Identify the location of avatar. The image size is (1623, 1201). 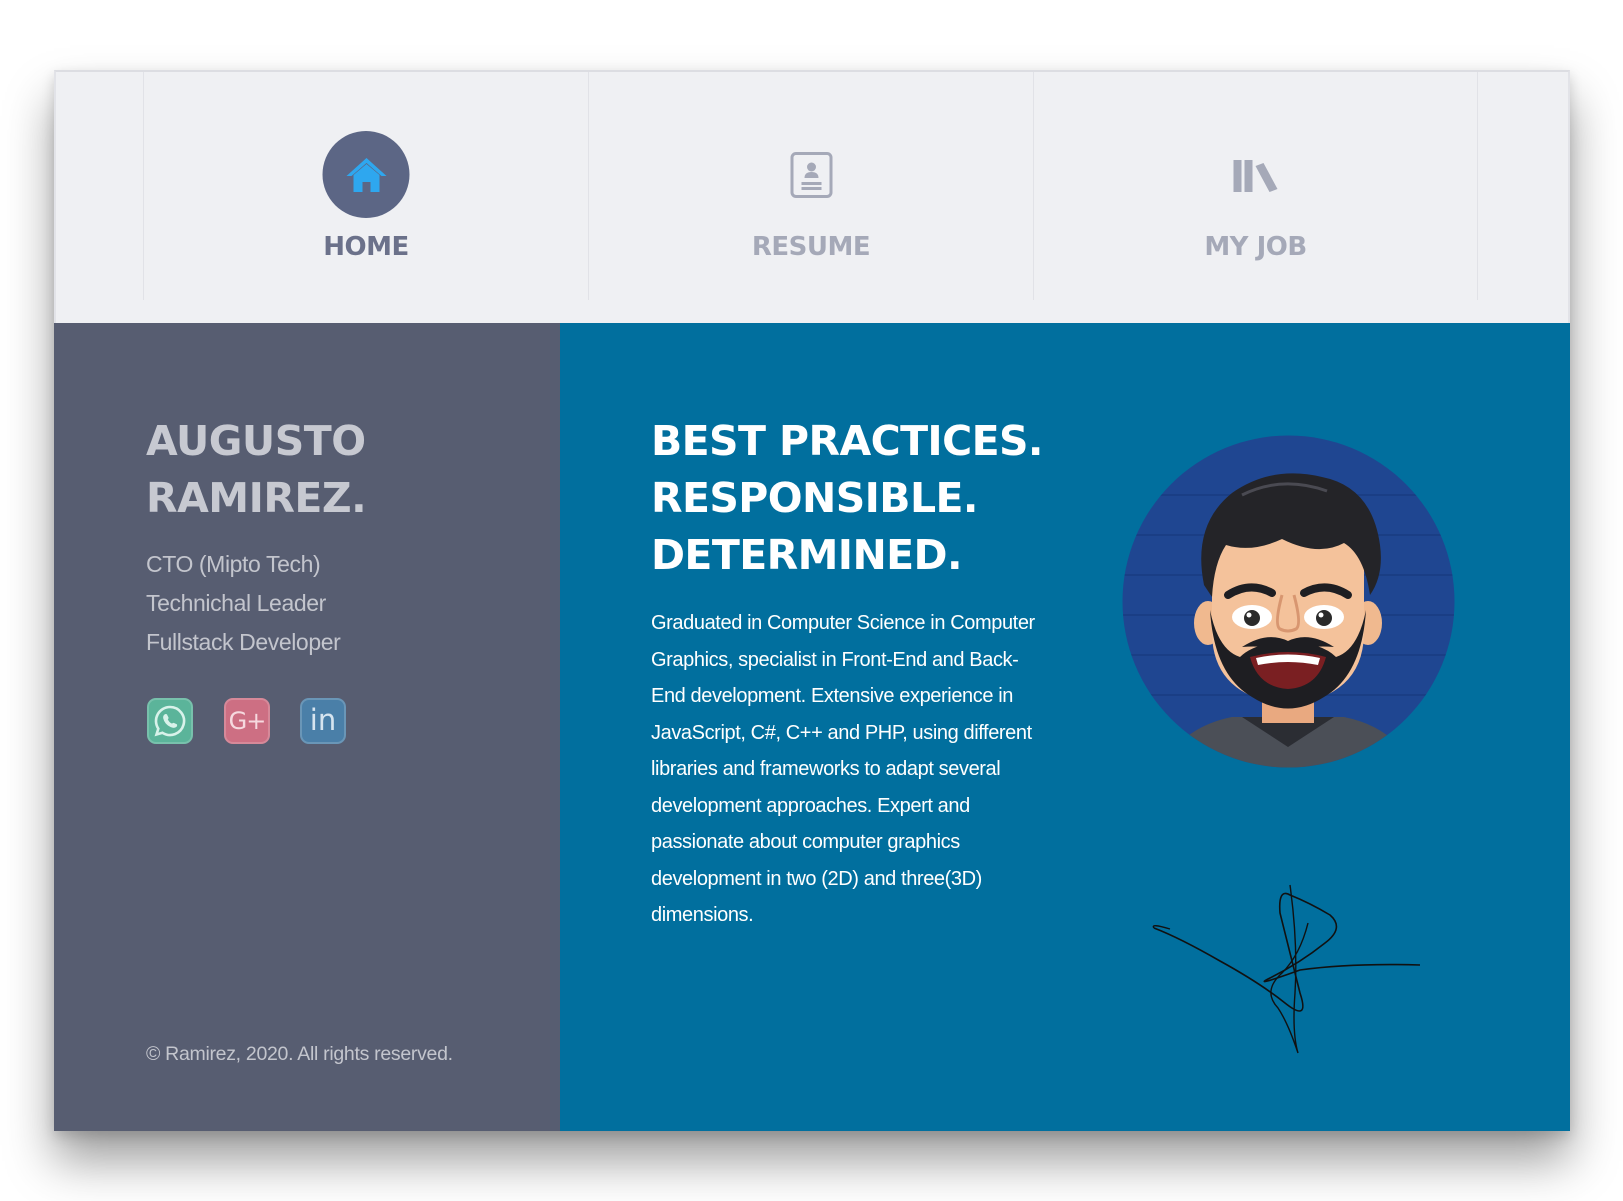
(1288, 601).